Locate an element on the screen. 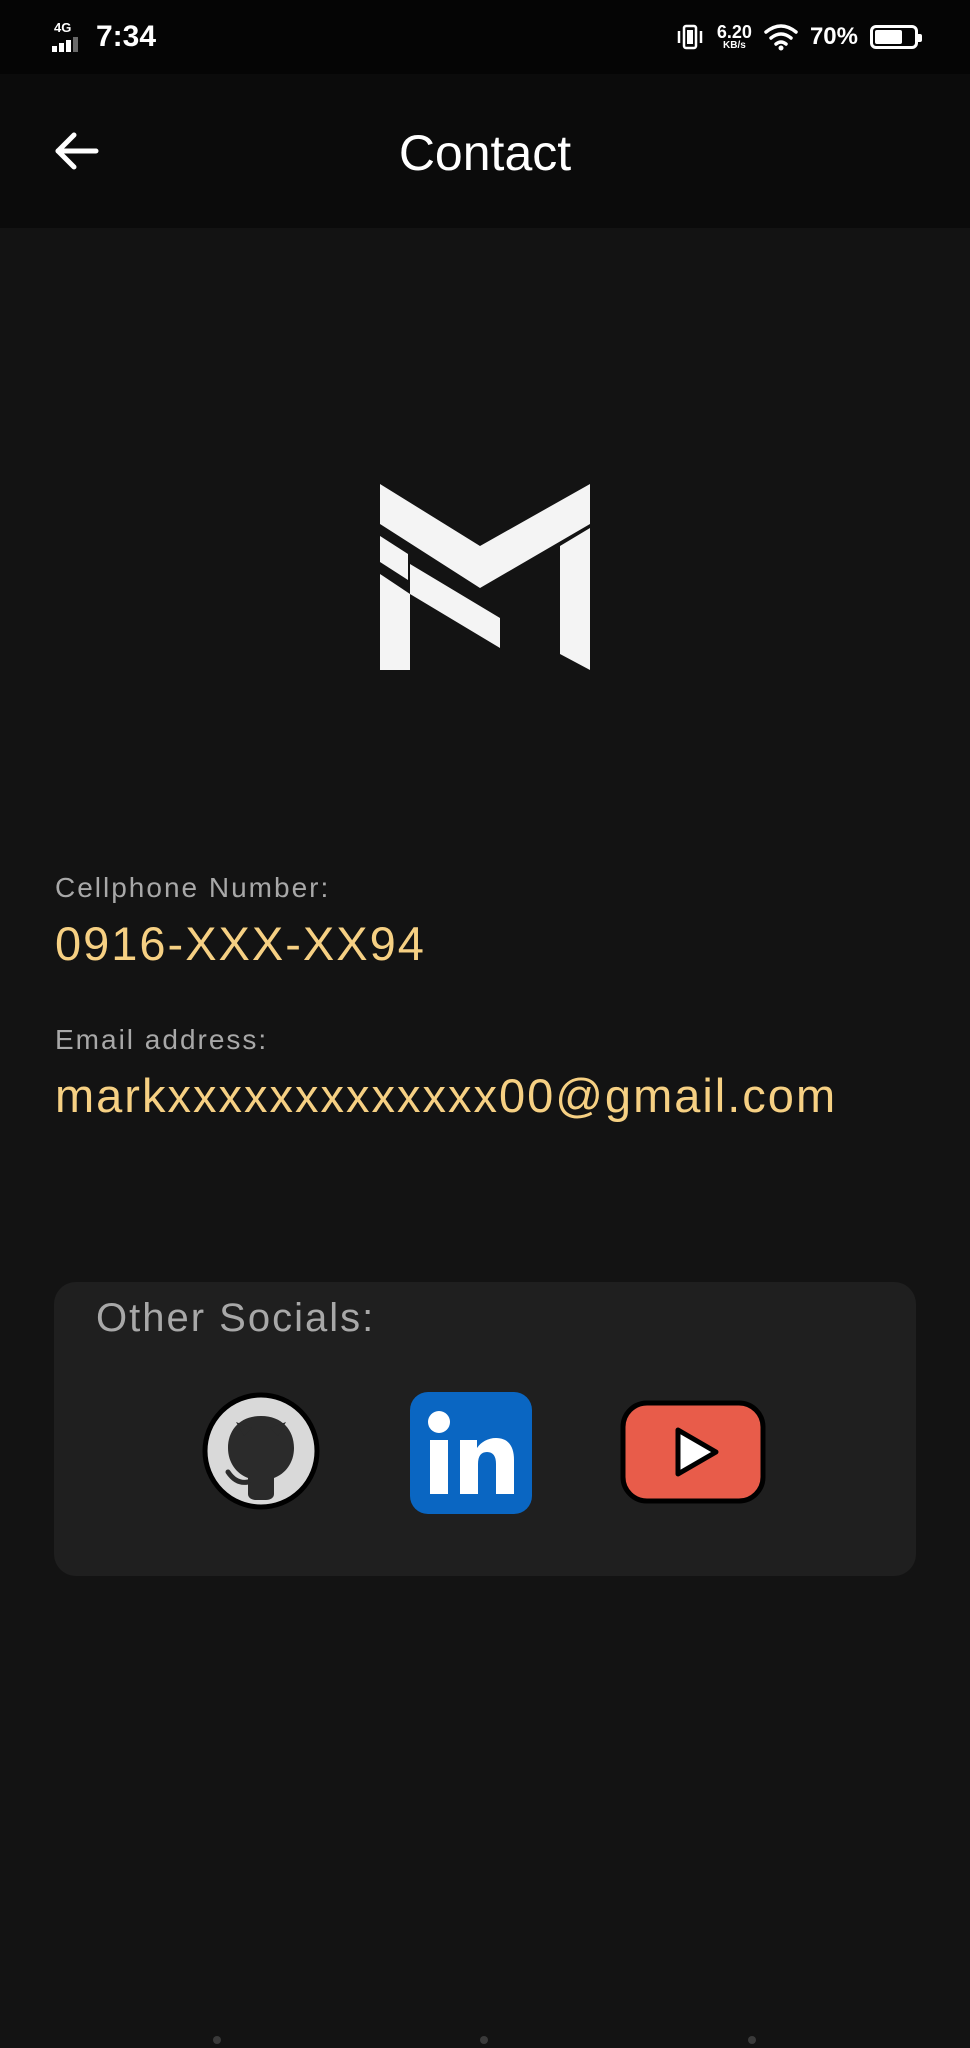  linkedin-button is located at coordinates (471, 1455).